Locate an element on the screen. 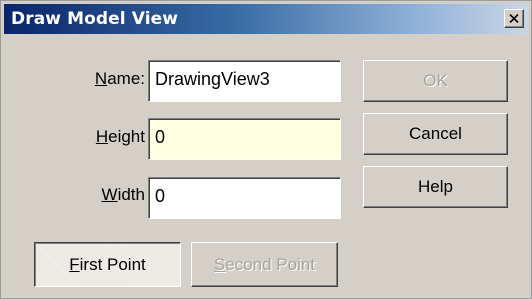 The image size is (532, 299). width-label-text: idth is located at coordinates (131, 194).